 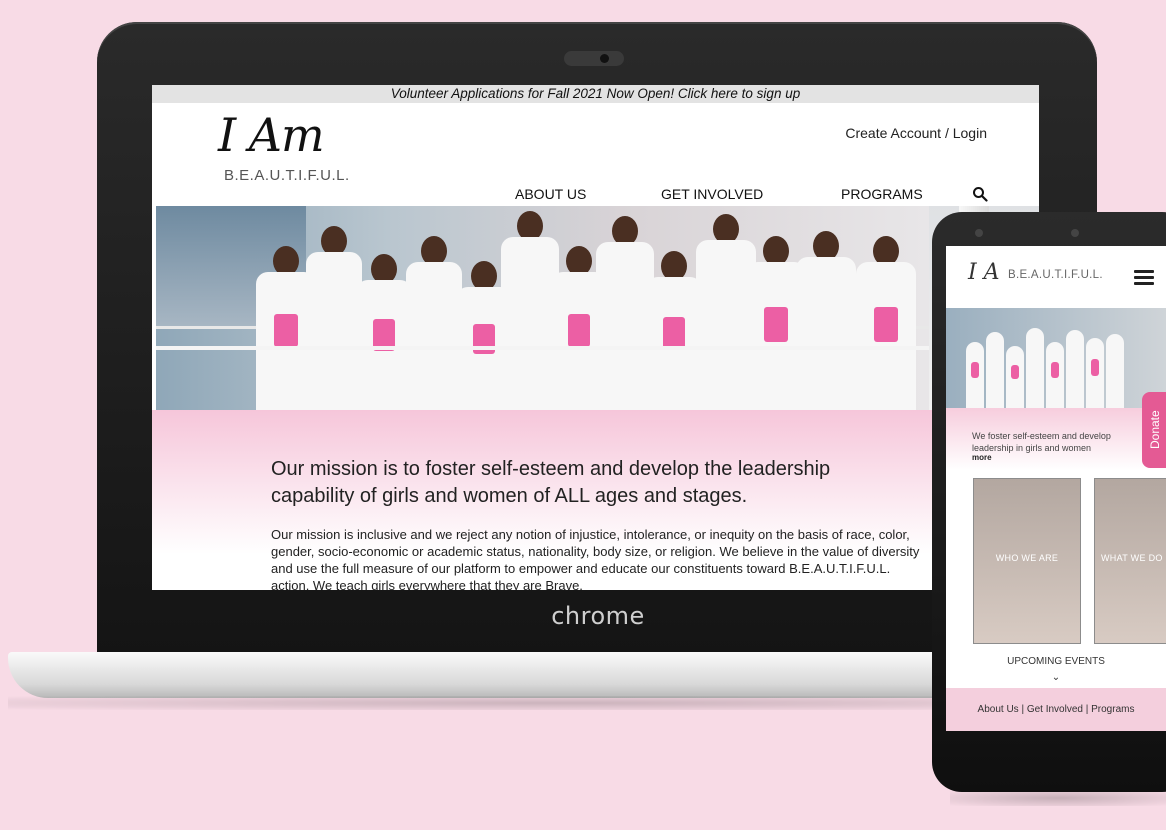 I want to click on chevron-down-icon: ⌄, so click(x=1056, y=677).